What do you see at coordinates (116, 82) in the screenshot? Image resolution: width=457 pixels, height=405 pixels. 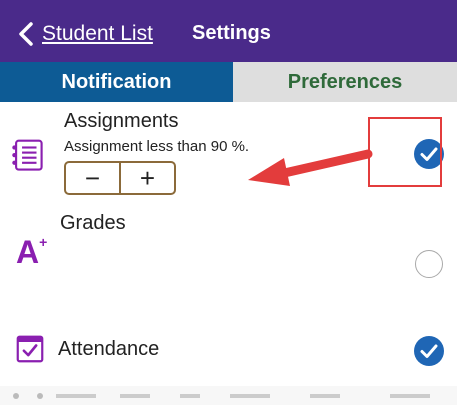 I see `tab-notification: Notification` at bounding box center [116, 82].